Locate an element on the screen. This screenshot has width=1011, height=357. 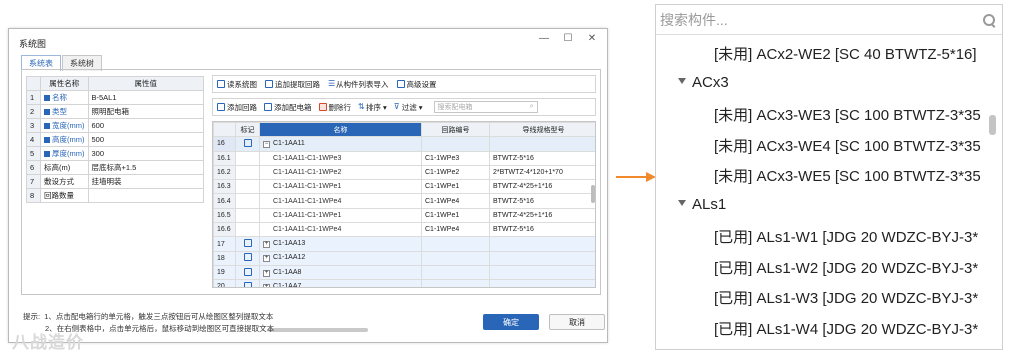
attr-row: 8 回路数量 is located at coordinates (115, 195).